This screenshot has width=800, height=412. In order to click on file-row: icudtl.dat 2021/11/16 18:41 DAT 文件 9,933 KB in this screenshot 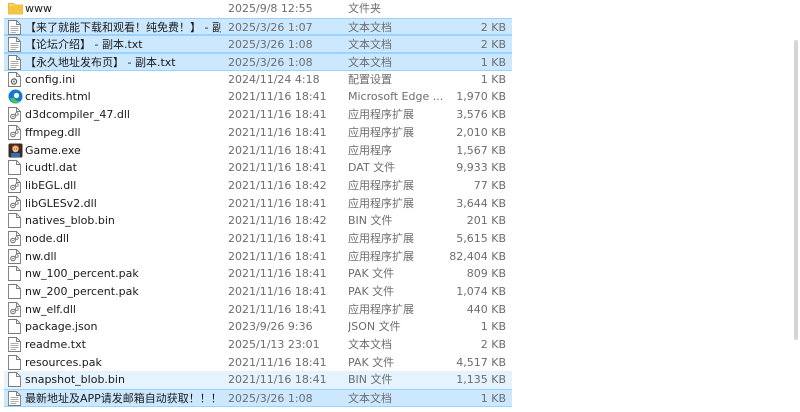, I will do `click(258, 168)`.